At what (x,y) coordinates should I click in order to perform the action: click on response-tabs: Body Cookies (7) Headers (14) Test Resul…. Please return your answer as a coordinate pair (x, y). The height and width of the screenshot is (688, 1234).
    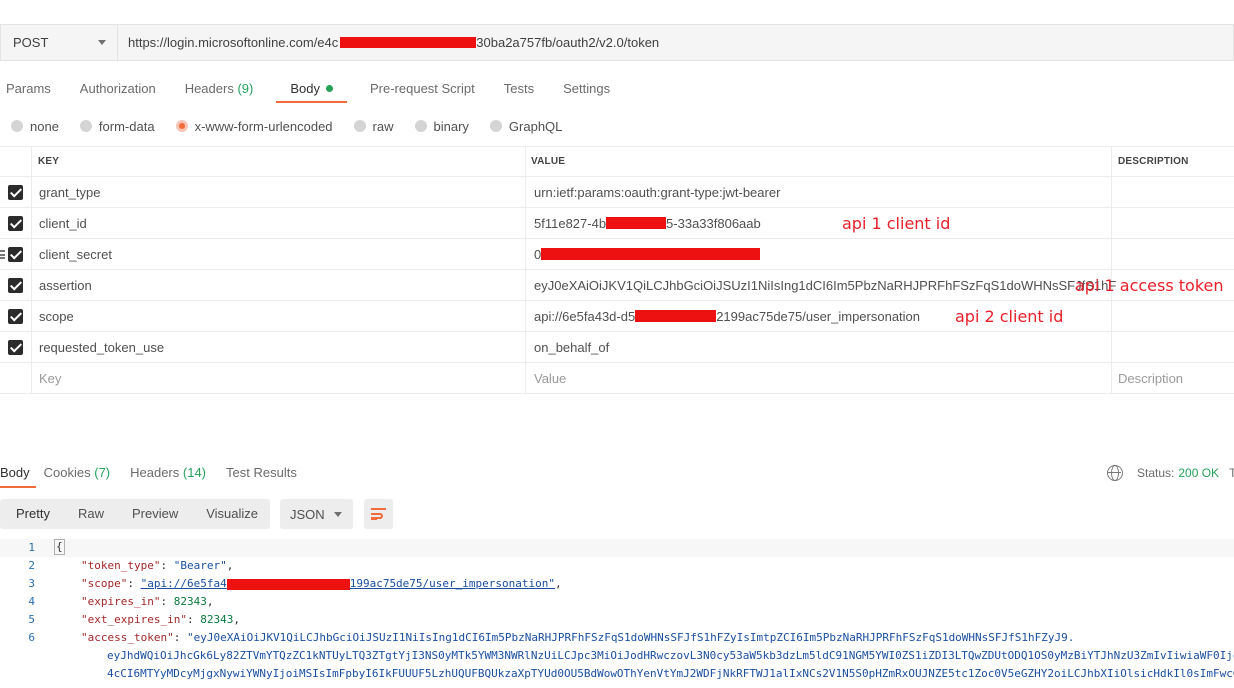
    Looking at the image, I should click on (158, 475).